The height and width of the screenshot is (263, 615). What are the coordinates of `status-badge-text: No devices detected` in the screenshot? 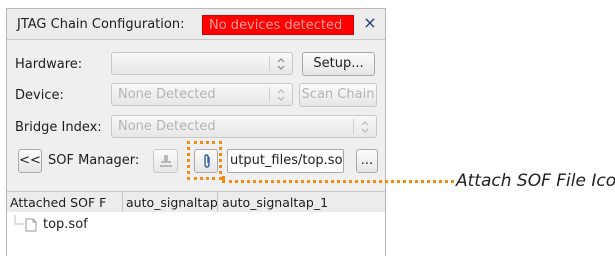 It's located at (276, 25).